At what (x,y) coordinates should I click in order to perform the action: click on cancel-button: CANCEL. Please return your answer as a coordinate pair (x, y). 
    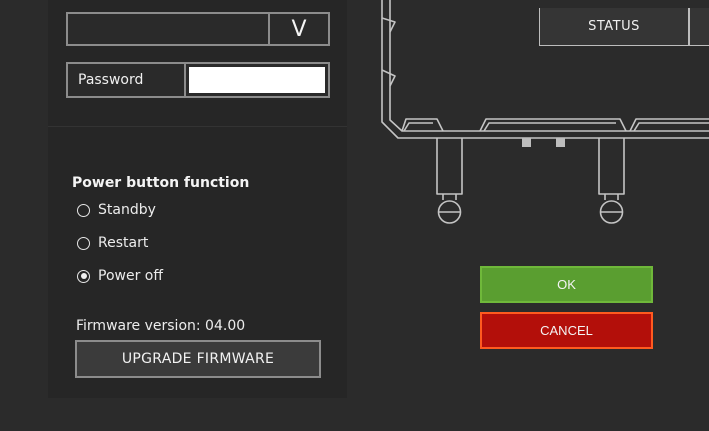
    Looking at the image, I should click on (566, 330).